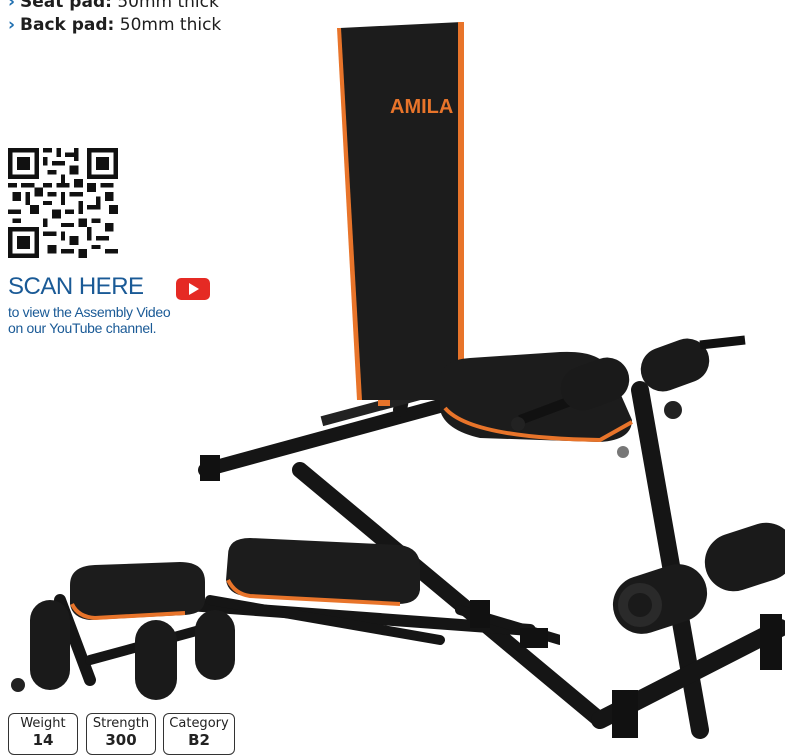 The image size is (785, 755). Describe the element at coordinates (63, 203) in the screenshot. I see `qr-code` at that location.